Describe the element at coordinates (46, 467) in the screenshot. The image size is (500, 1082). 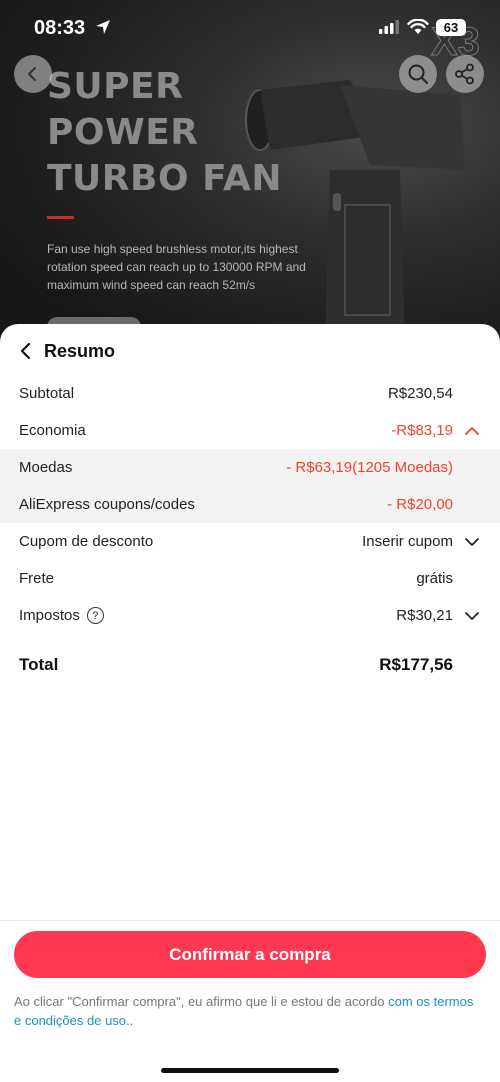
I see `moedas-label: Moedas` at that location.